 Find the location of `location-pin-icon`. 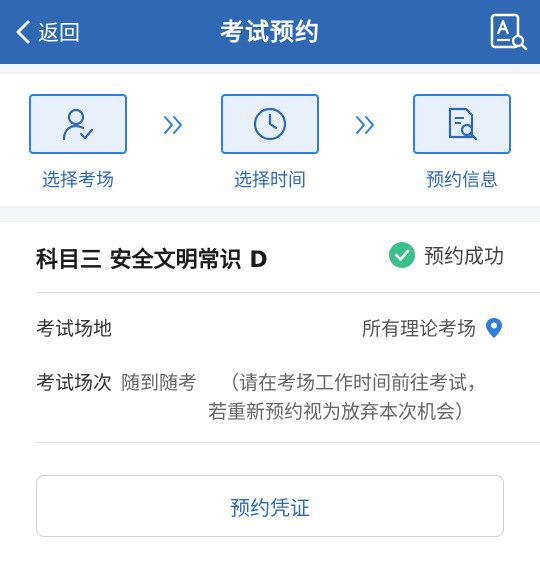

location-pin-icon is located at coordinates (494, 327).